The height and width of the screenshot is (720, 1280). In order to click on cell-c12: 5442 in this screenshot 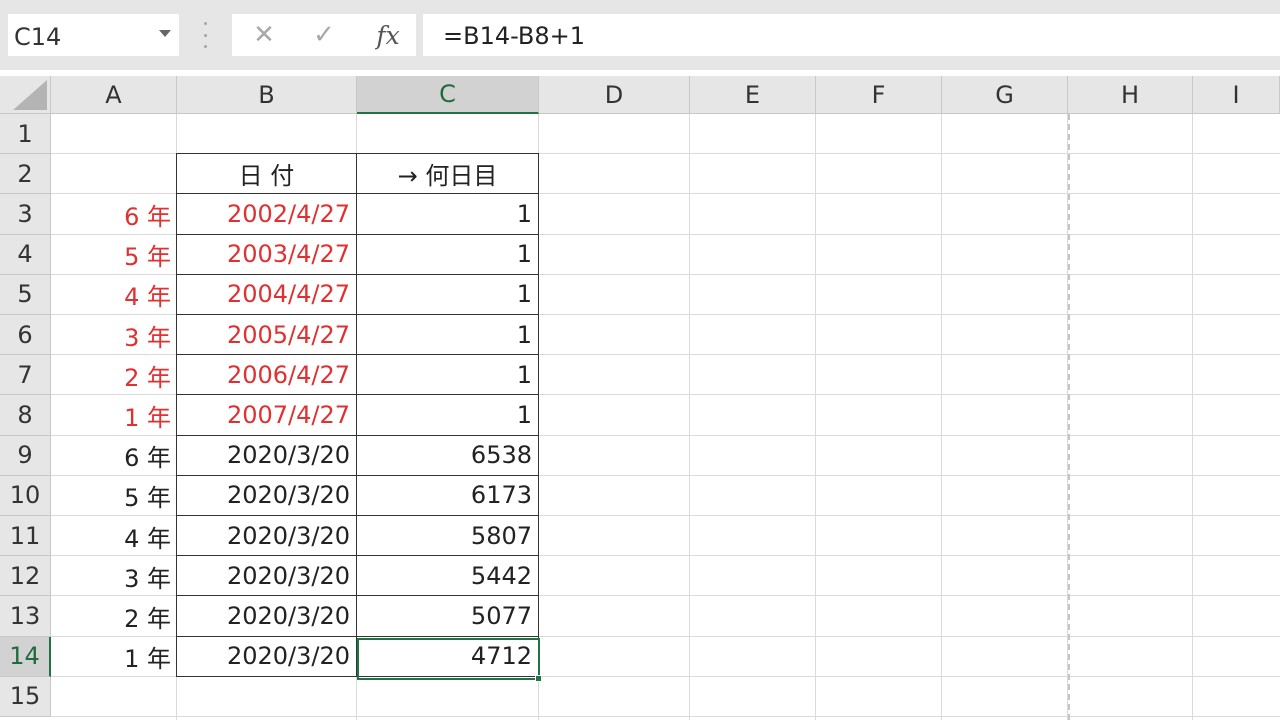, I will do `click(447, 576)`.